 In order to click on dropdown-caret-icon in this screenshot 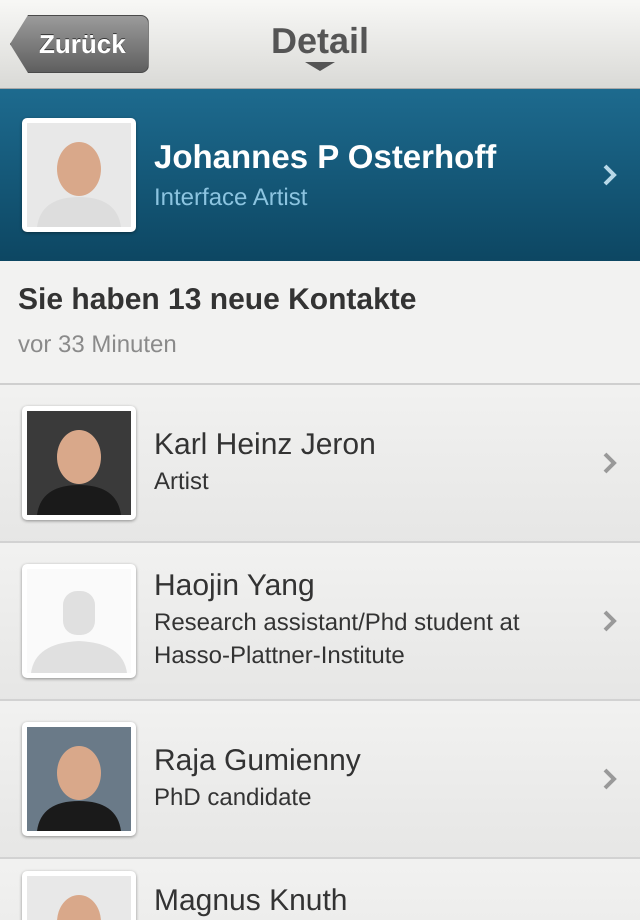, I will do `click(320, 66)`.